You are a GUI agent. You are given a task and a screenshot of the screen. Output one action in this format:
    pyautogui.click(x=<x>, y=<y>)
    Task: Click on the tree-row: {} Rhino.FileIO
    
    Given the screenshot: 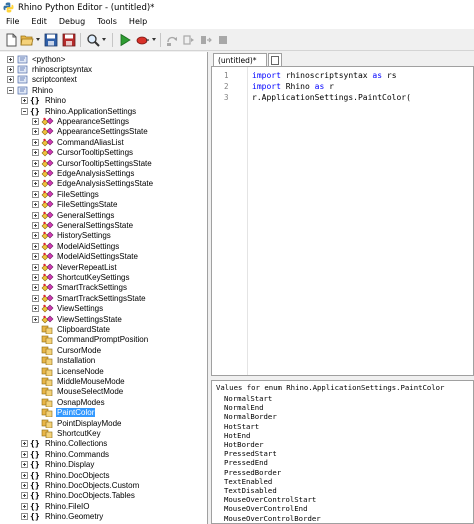 What is the action you would take?
    pyautogui.click(x=55, y=506)
    